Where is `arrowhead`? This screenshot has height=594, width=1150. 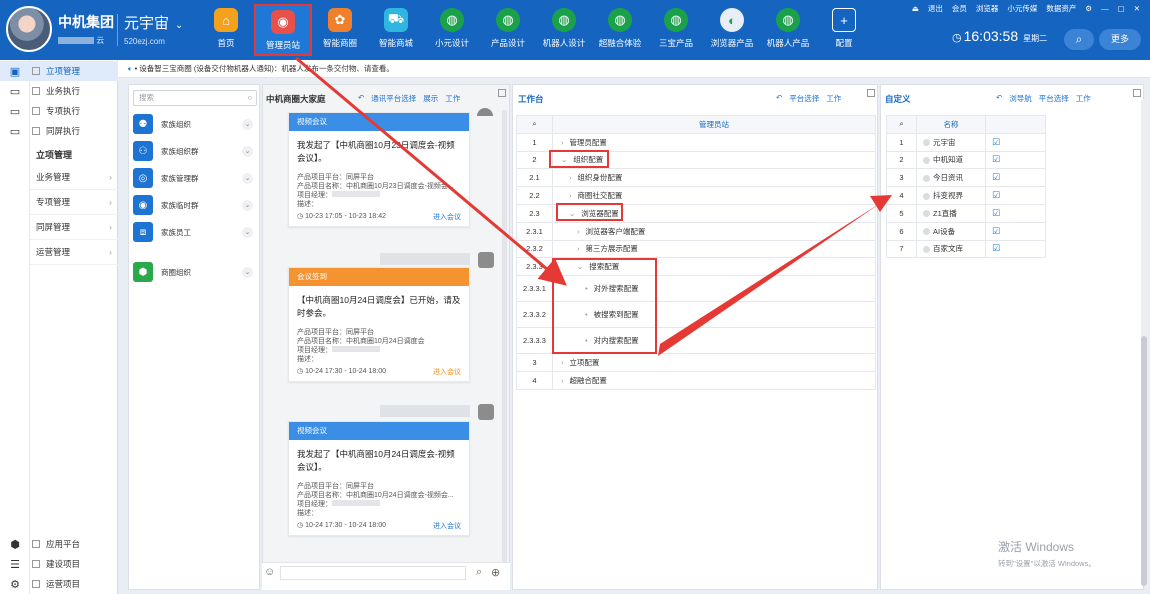
arrowhead is located at coordinates (881, 203).